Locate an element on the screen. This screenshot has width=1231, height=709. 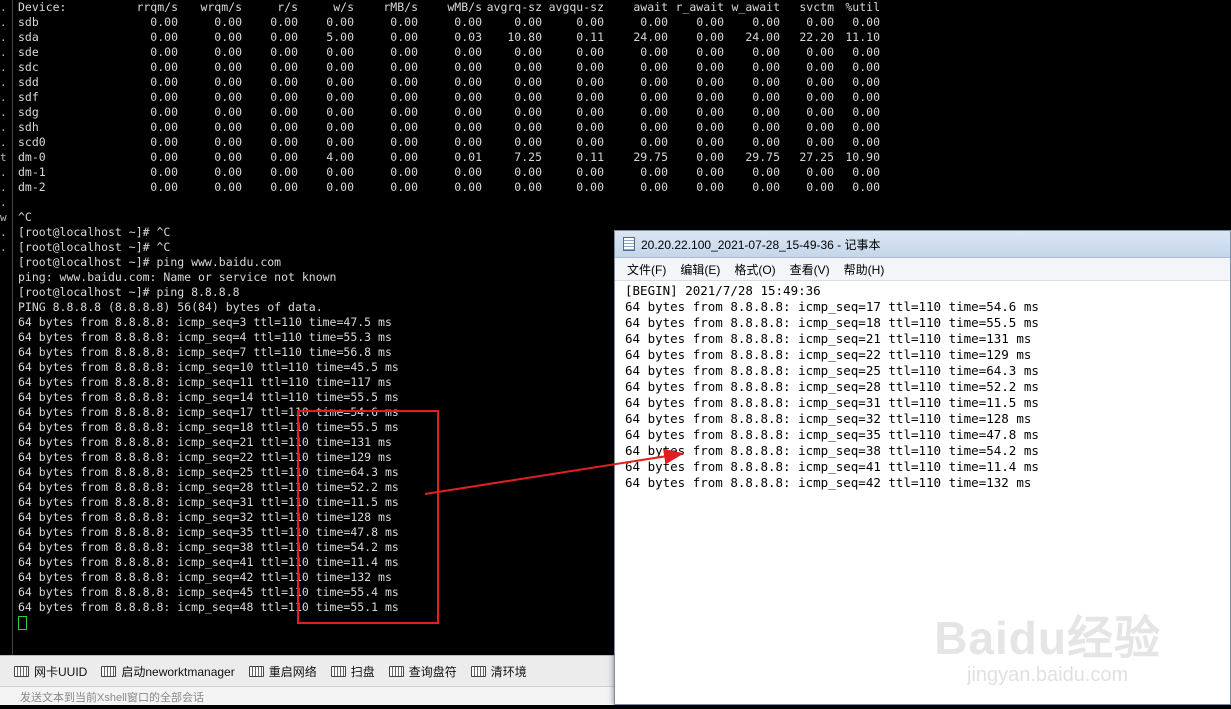
button-label: 重启网络 is located at coordinates (292, 671).